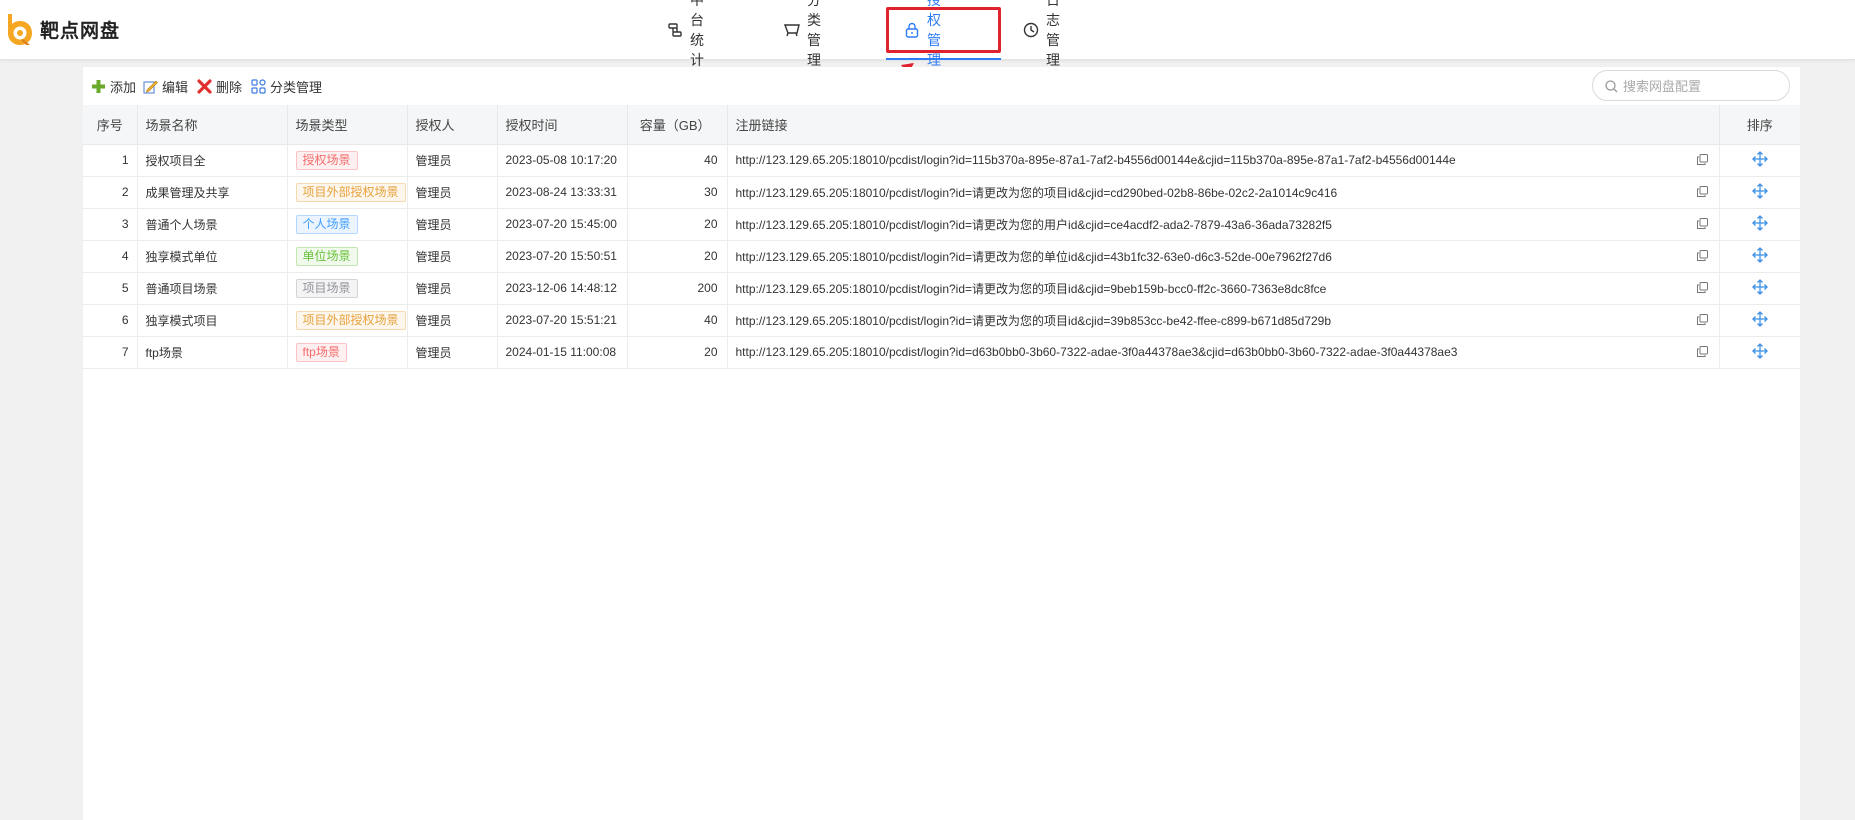  Describe the element at coordinates (802, 34) in the screenshot. I see `nav-item-category: 分类管理` at that location.